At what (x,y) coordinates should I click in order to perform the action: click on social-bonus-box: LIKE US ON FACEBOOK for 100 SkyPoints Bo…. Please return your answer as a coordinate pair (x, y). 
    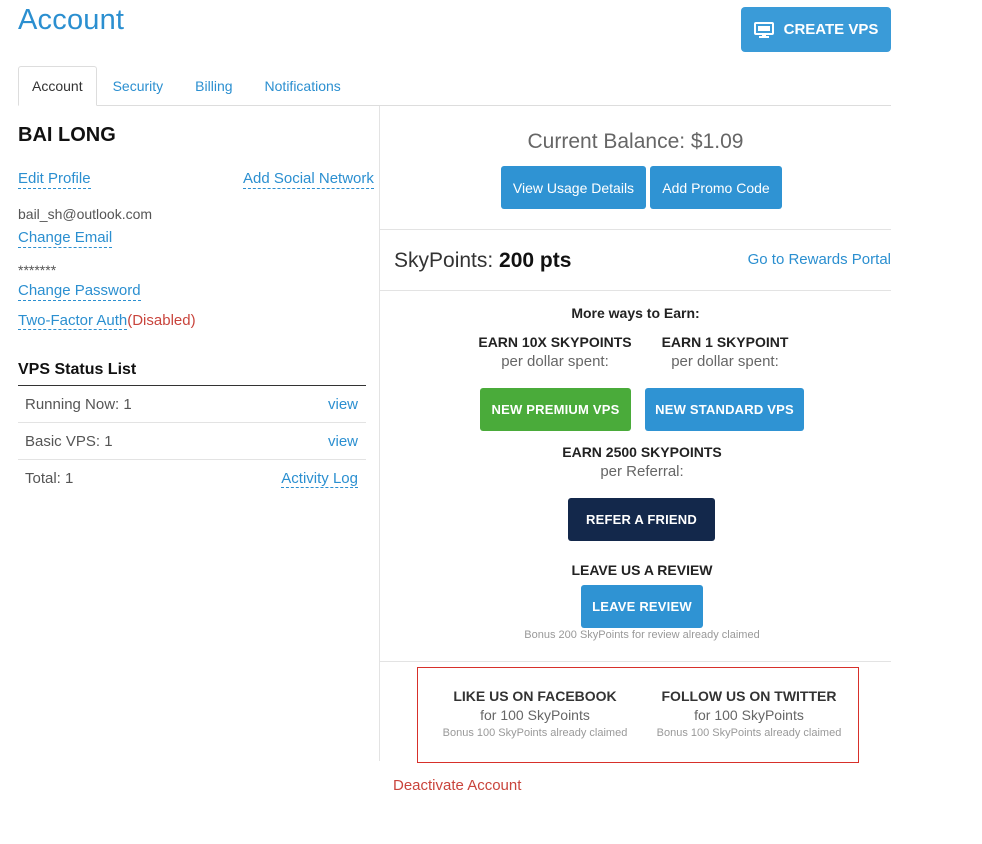
    Looking at the image, I should click on (638, 715).